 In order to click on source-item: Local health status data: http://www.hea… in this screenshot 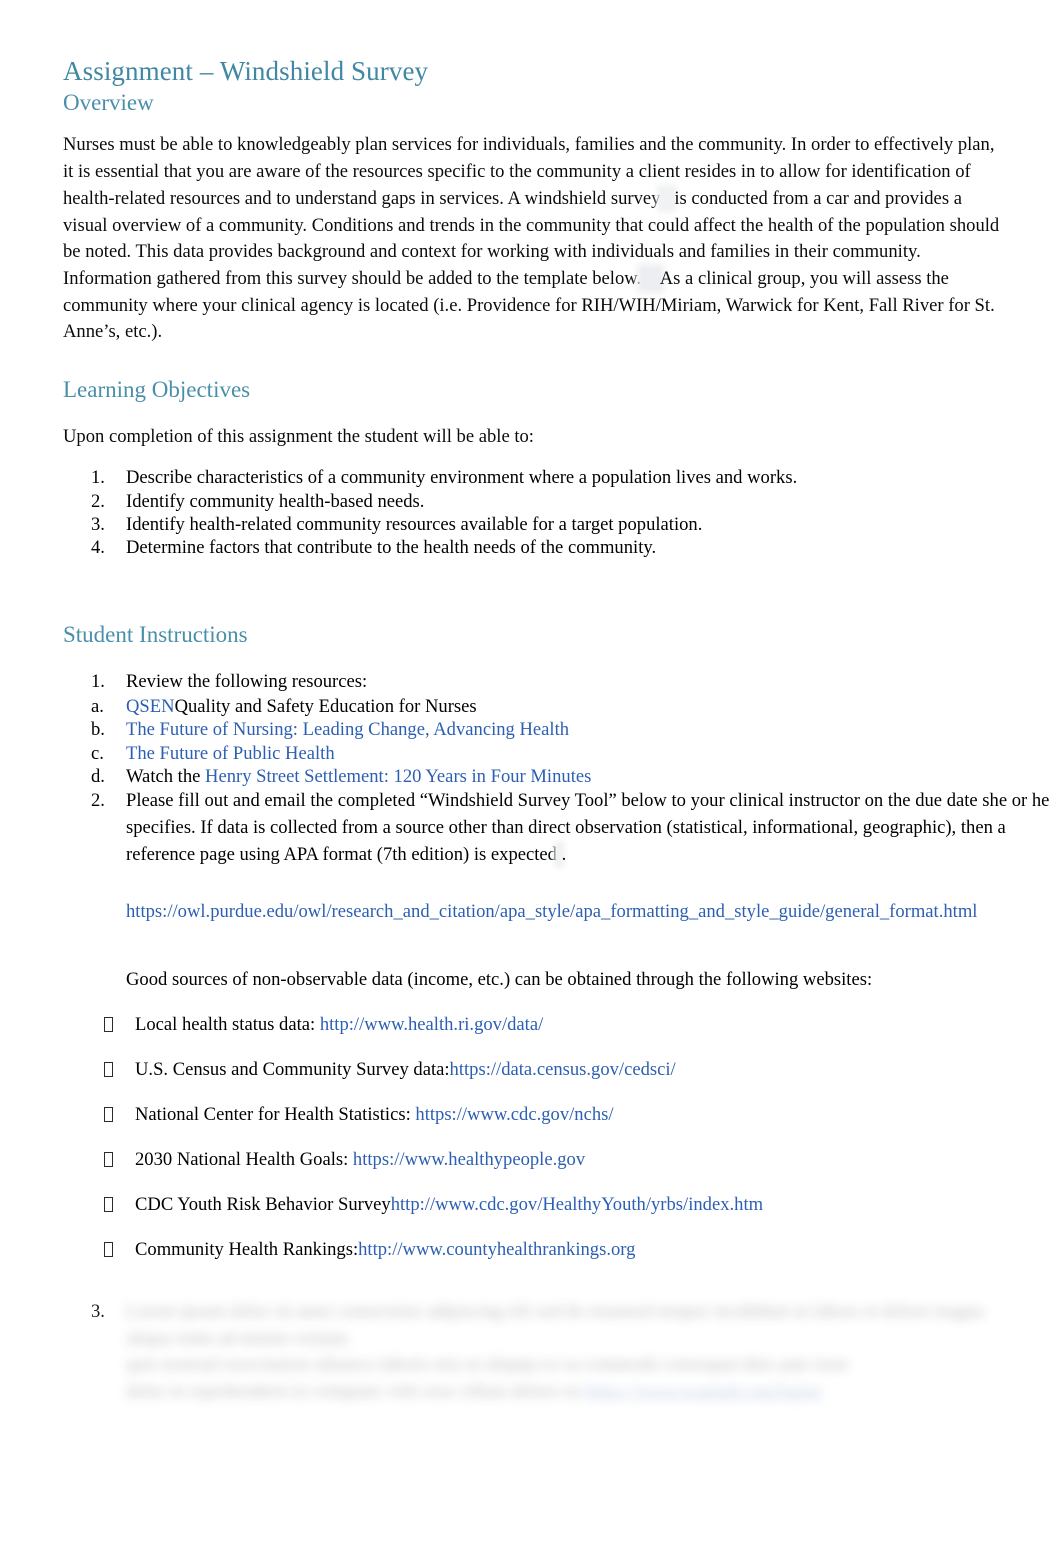, I will do `click(535, 1025)`.